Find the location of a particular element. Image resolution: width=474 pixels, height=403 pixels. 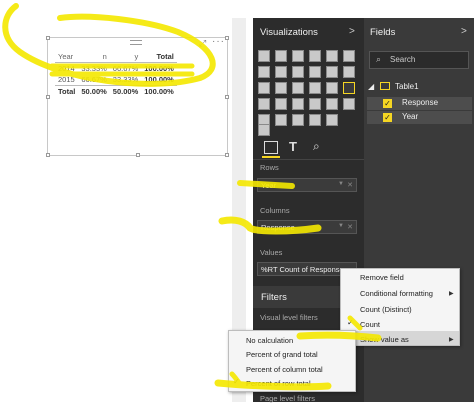

more-visuals-icon is located at coordinates (332, 120).